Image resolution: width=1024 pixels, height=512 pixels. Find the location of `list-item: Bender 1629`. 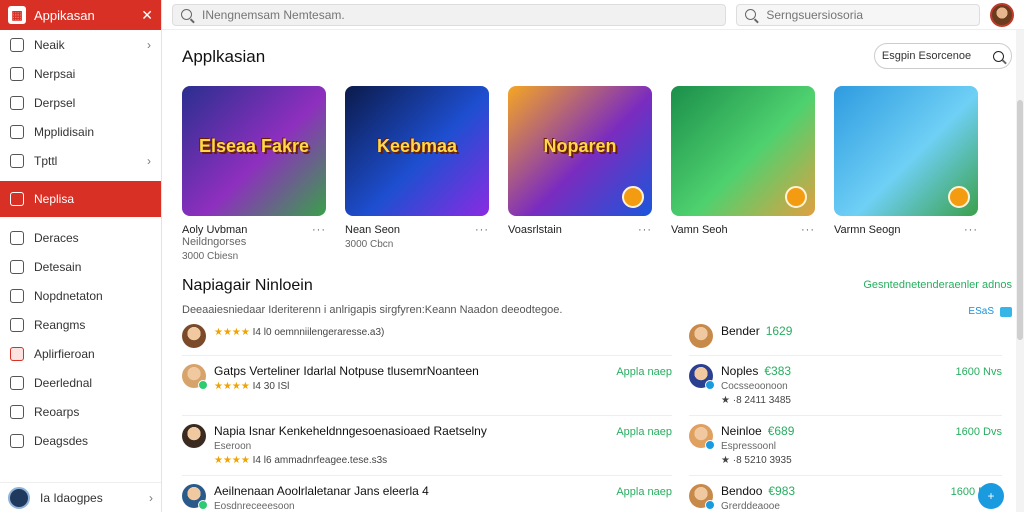

list-item: Bender 1629 is located at coordinates (845, 338).